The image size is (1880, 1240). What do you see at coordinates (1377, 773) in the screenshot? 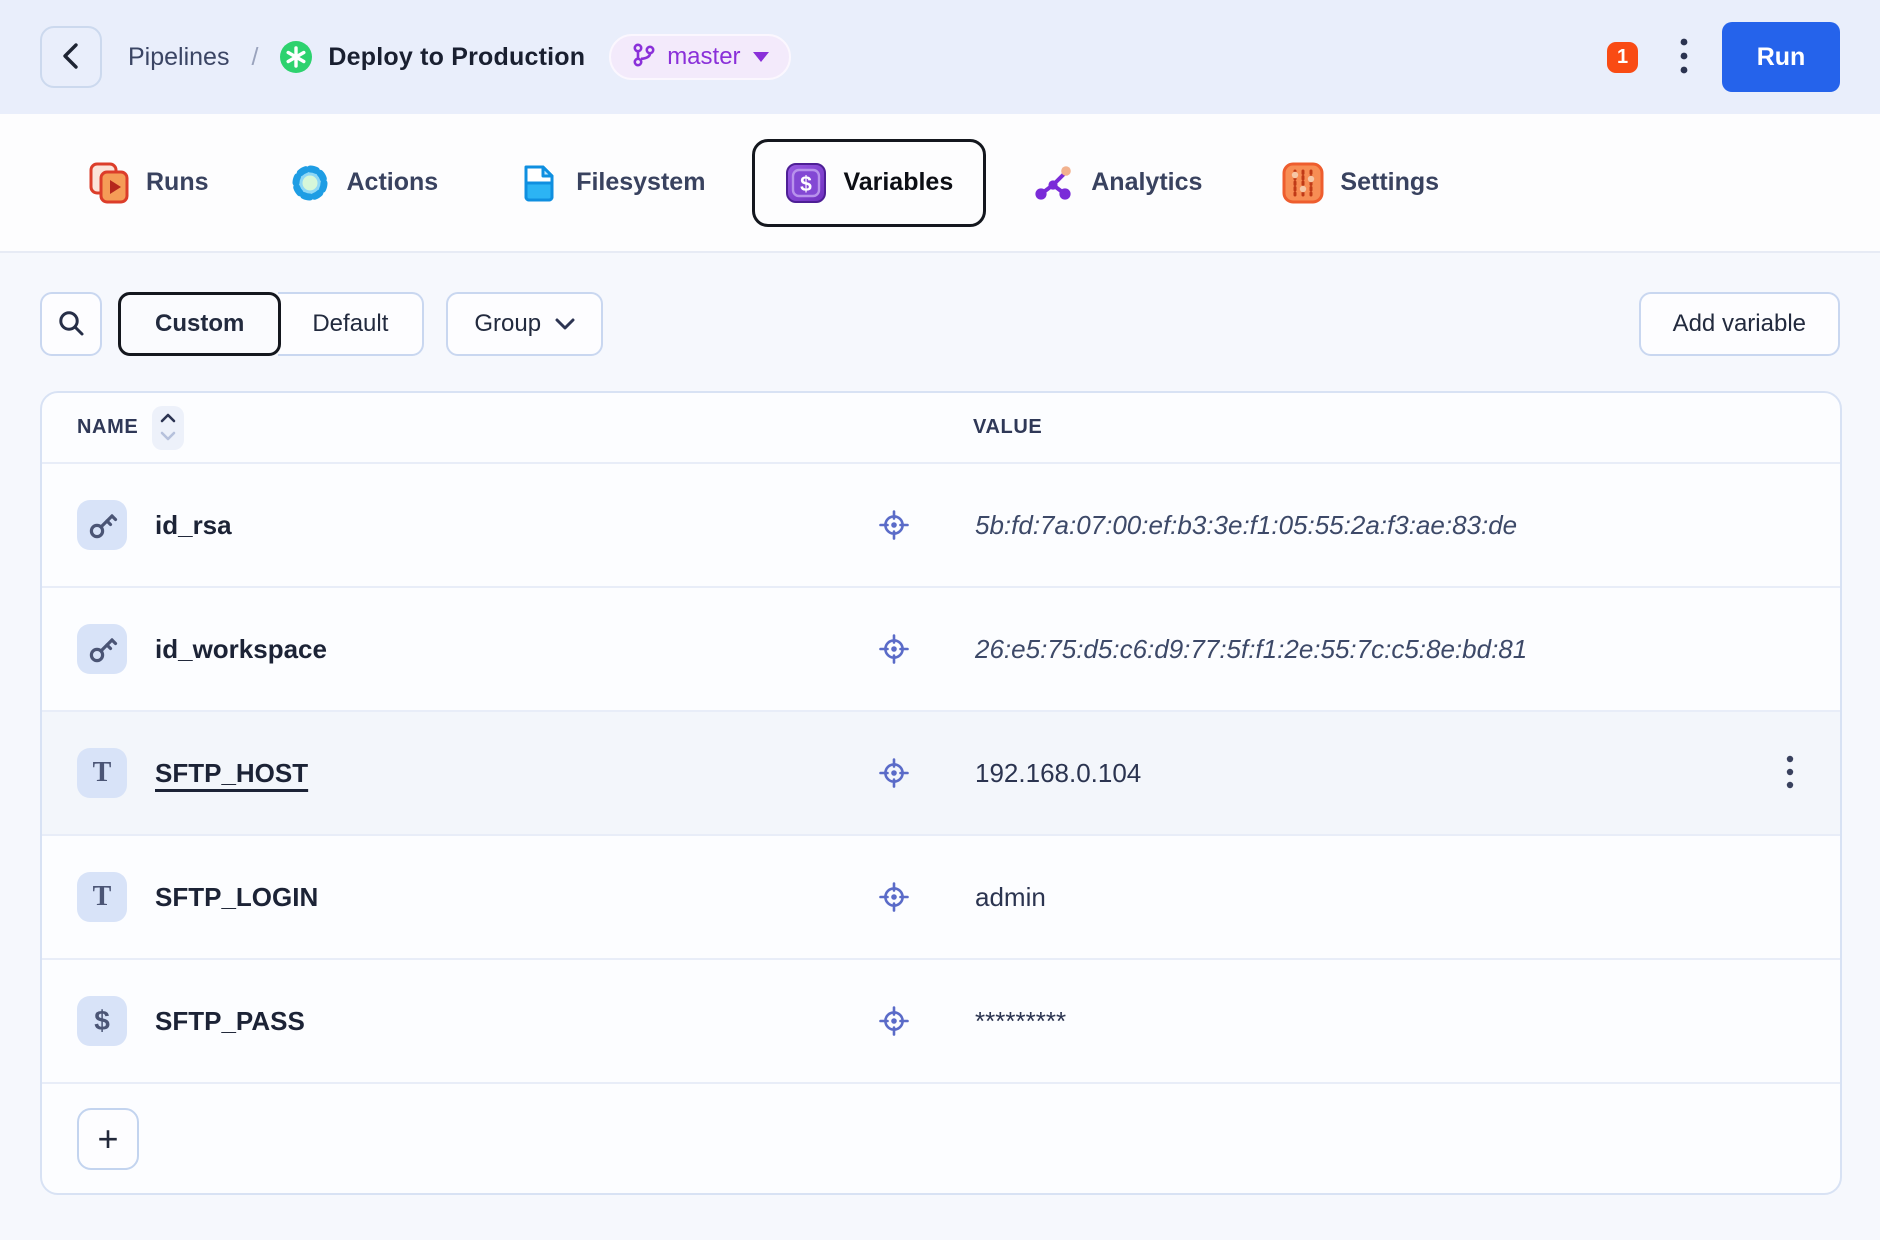
I see `variable-value: 192.168.0.104` at bounding box center [1377, 773].